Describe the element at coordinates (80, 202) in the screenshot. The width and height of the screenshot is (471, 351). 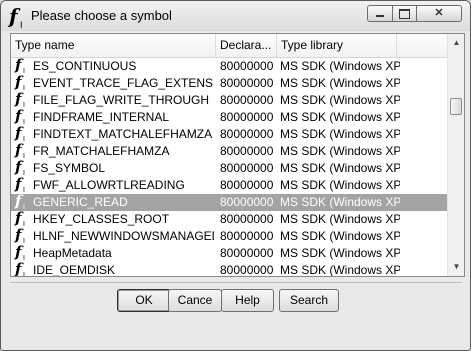
I see `cell-type-name: GENERIC_READ` at that location.